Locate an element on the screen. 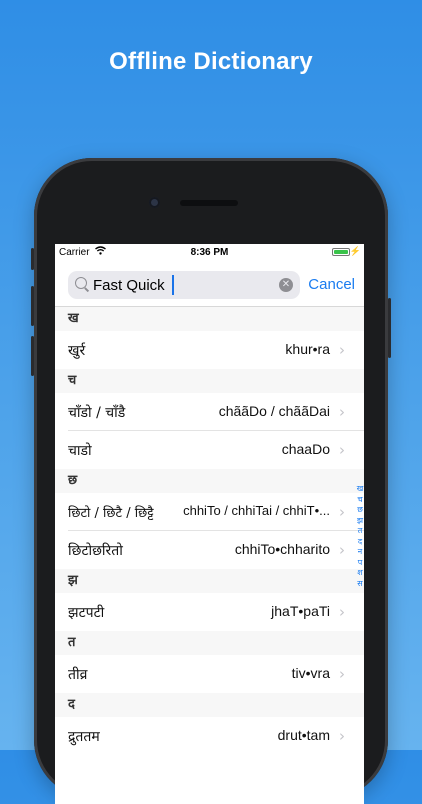 Image resolution: width=422 pixels, height=804 pixels. index-letter: ख is located at coordinates (360, 489).